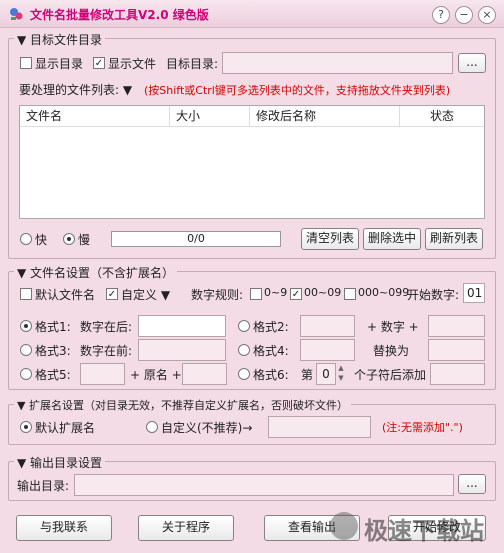 The width and height of the screenshot is (504, 553). I want to click on file-list-label: 要处理的文件列表: ▼, so click(76, 90).